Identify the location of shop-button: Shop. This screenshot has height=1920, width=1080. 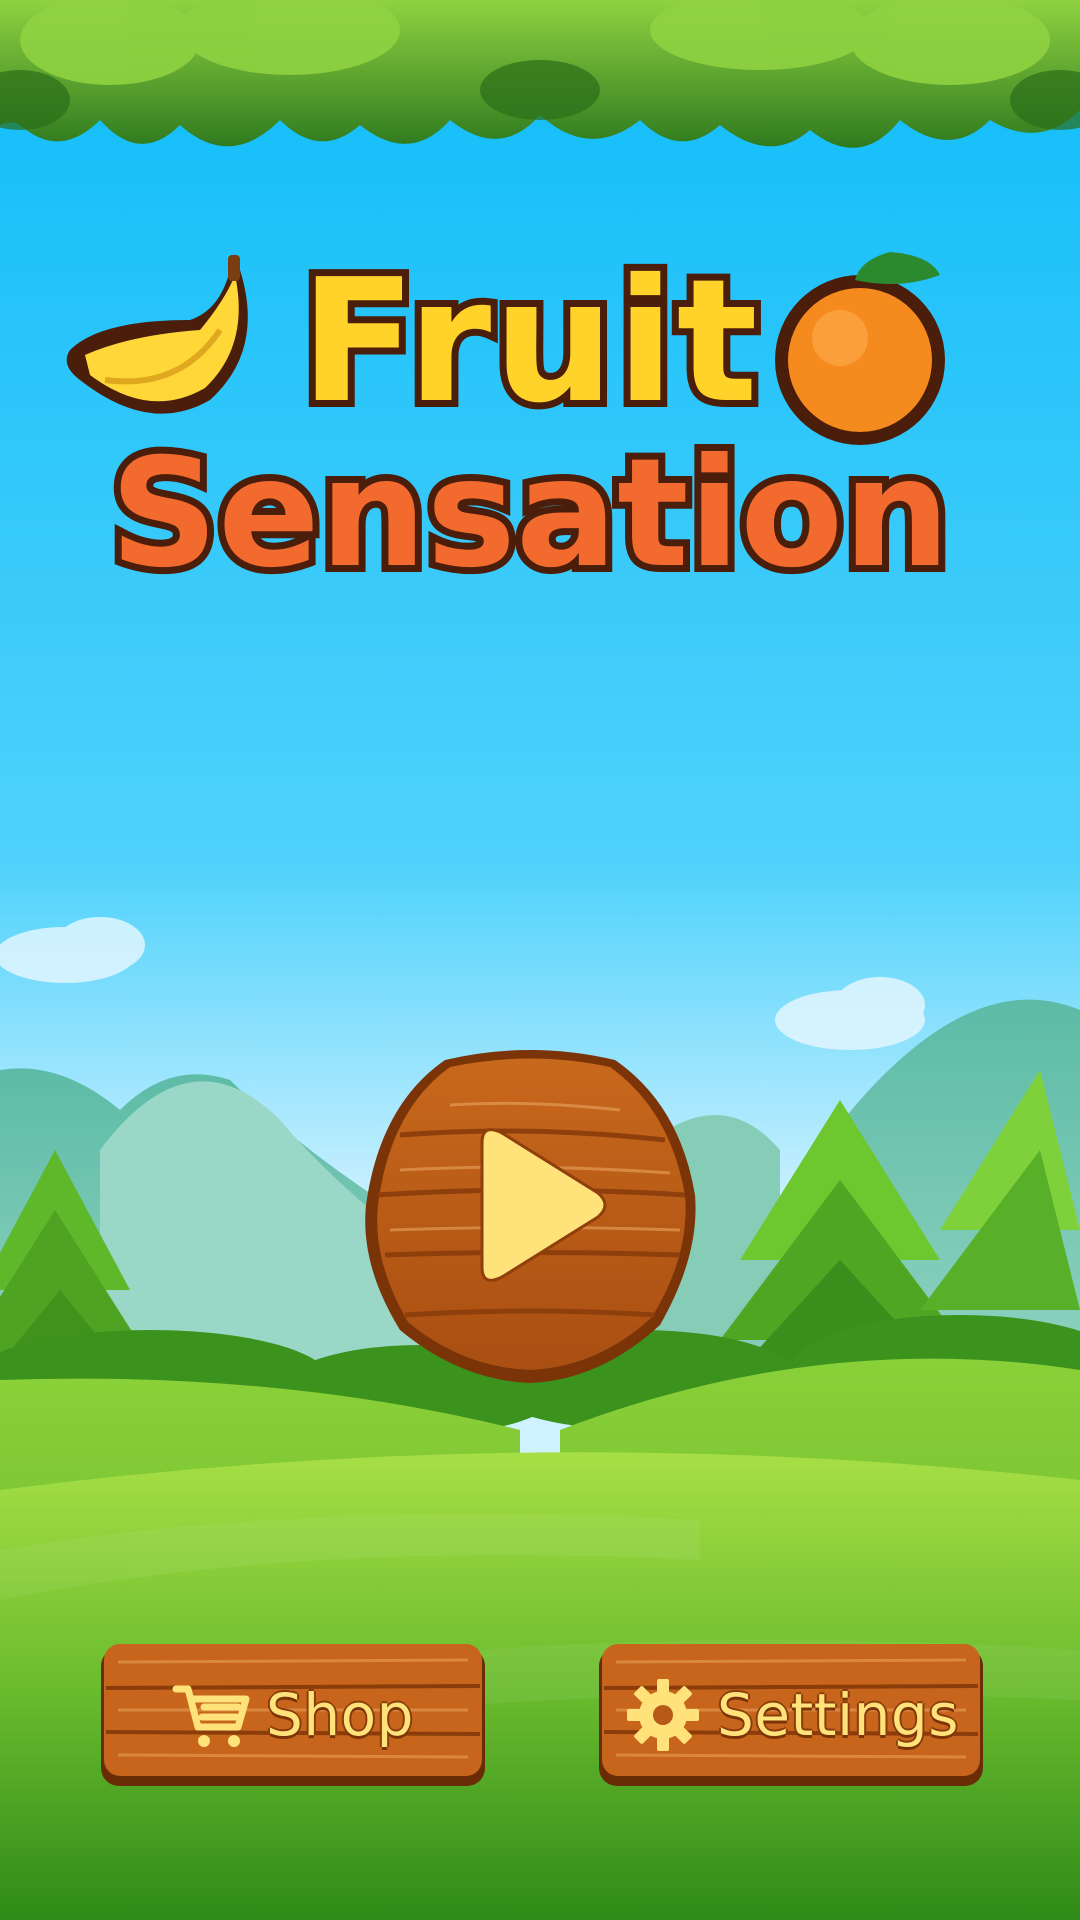
(293, 1715).